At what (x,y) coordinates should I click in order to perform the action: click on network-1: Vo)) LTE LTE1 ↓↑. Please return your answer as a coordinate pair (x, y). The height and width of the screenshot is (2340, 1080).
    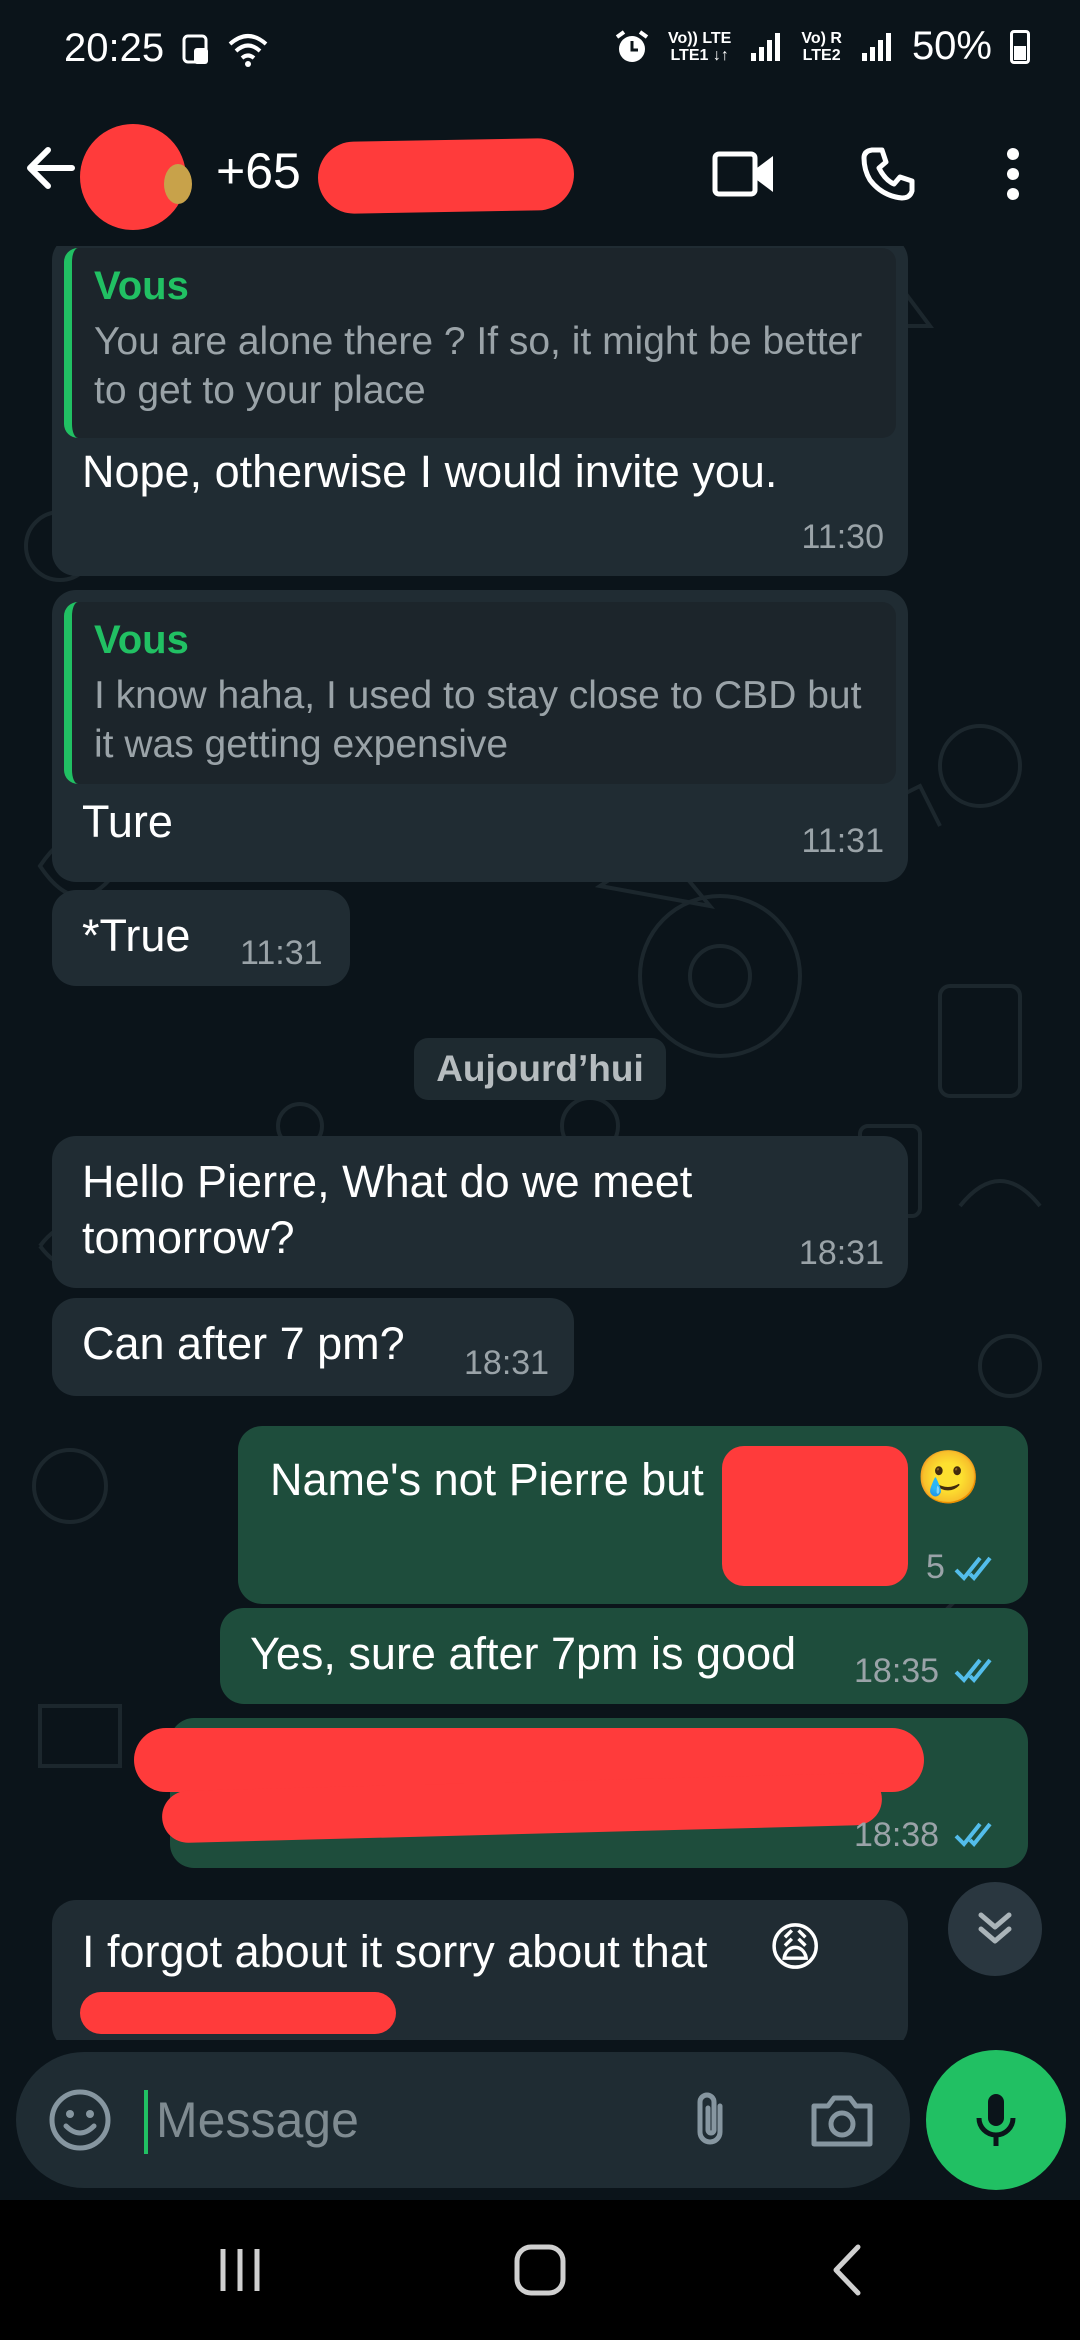
    Looking at the image, I should click on (699, 47).